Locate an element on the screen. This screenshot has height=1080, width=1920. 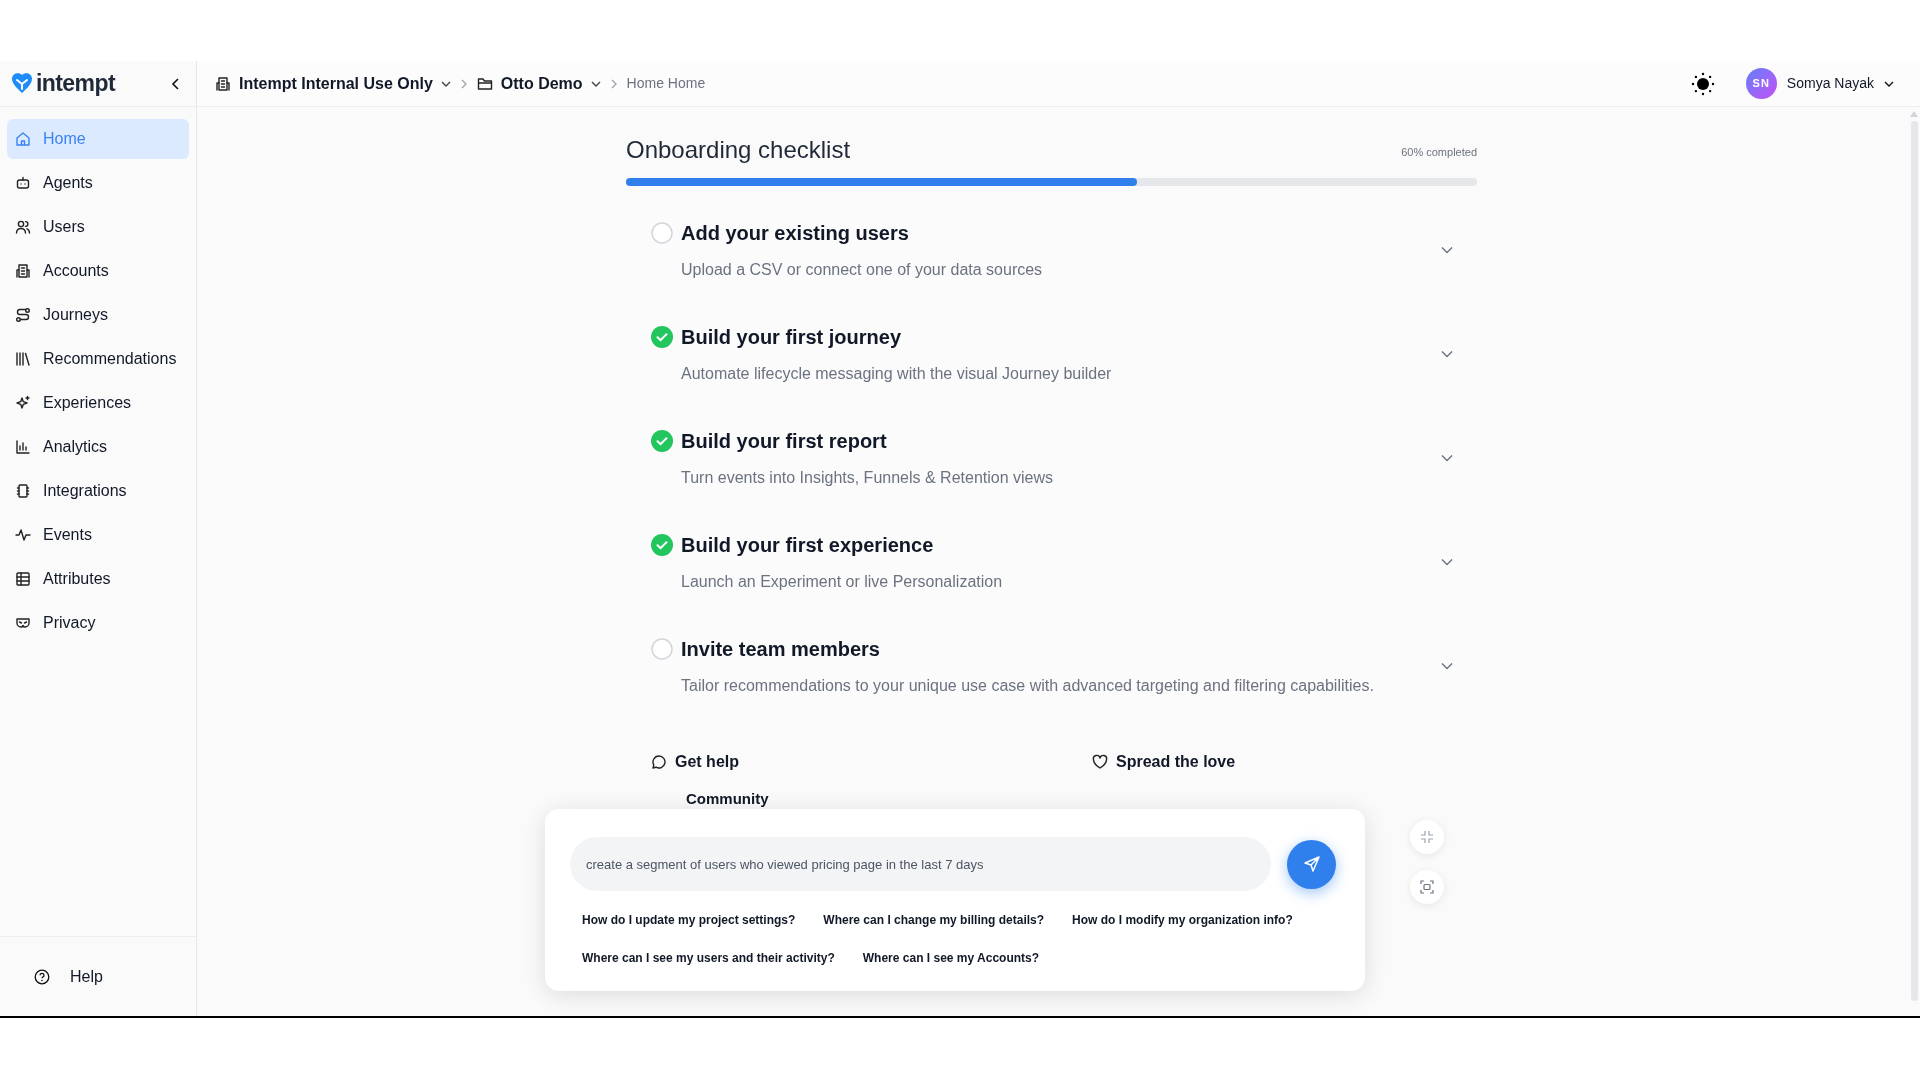
suggestion-chip: How do I update my project settings? is located at coordinates (689, 920).